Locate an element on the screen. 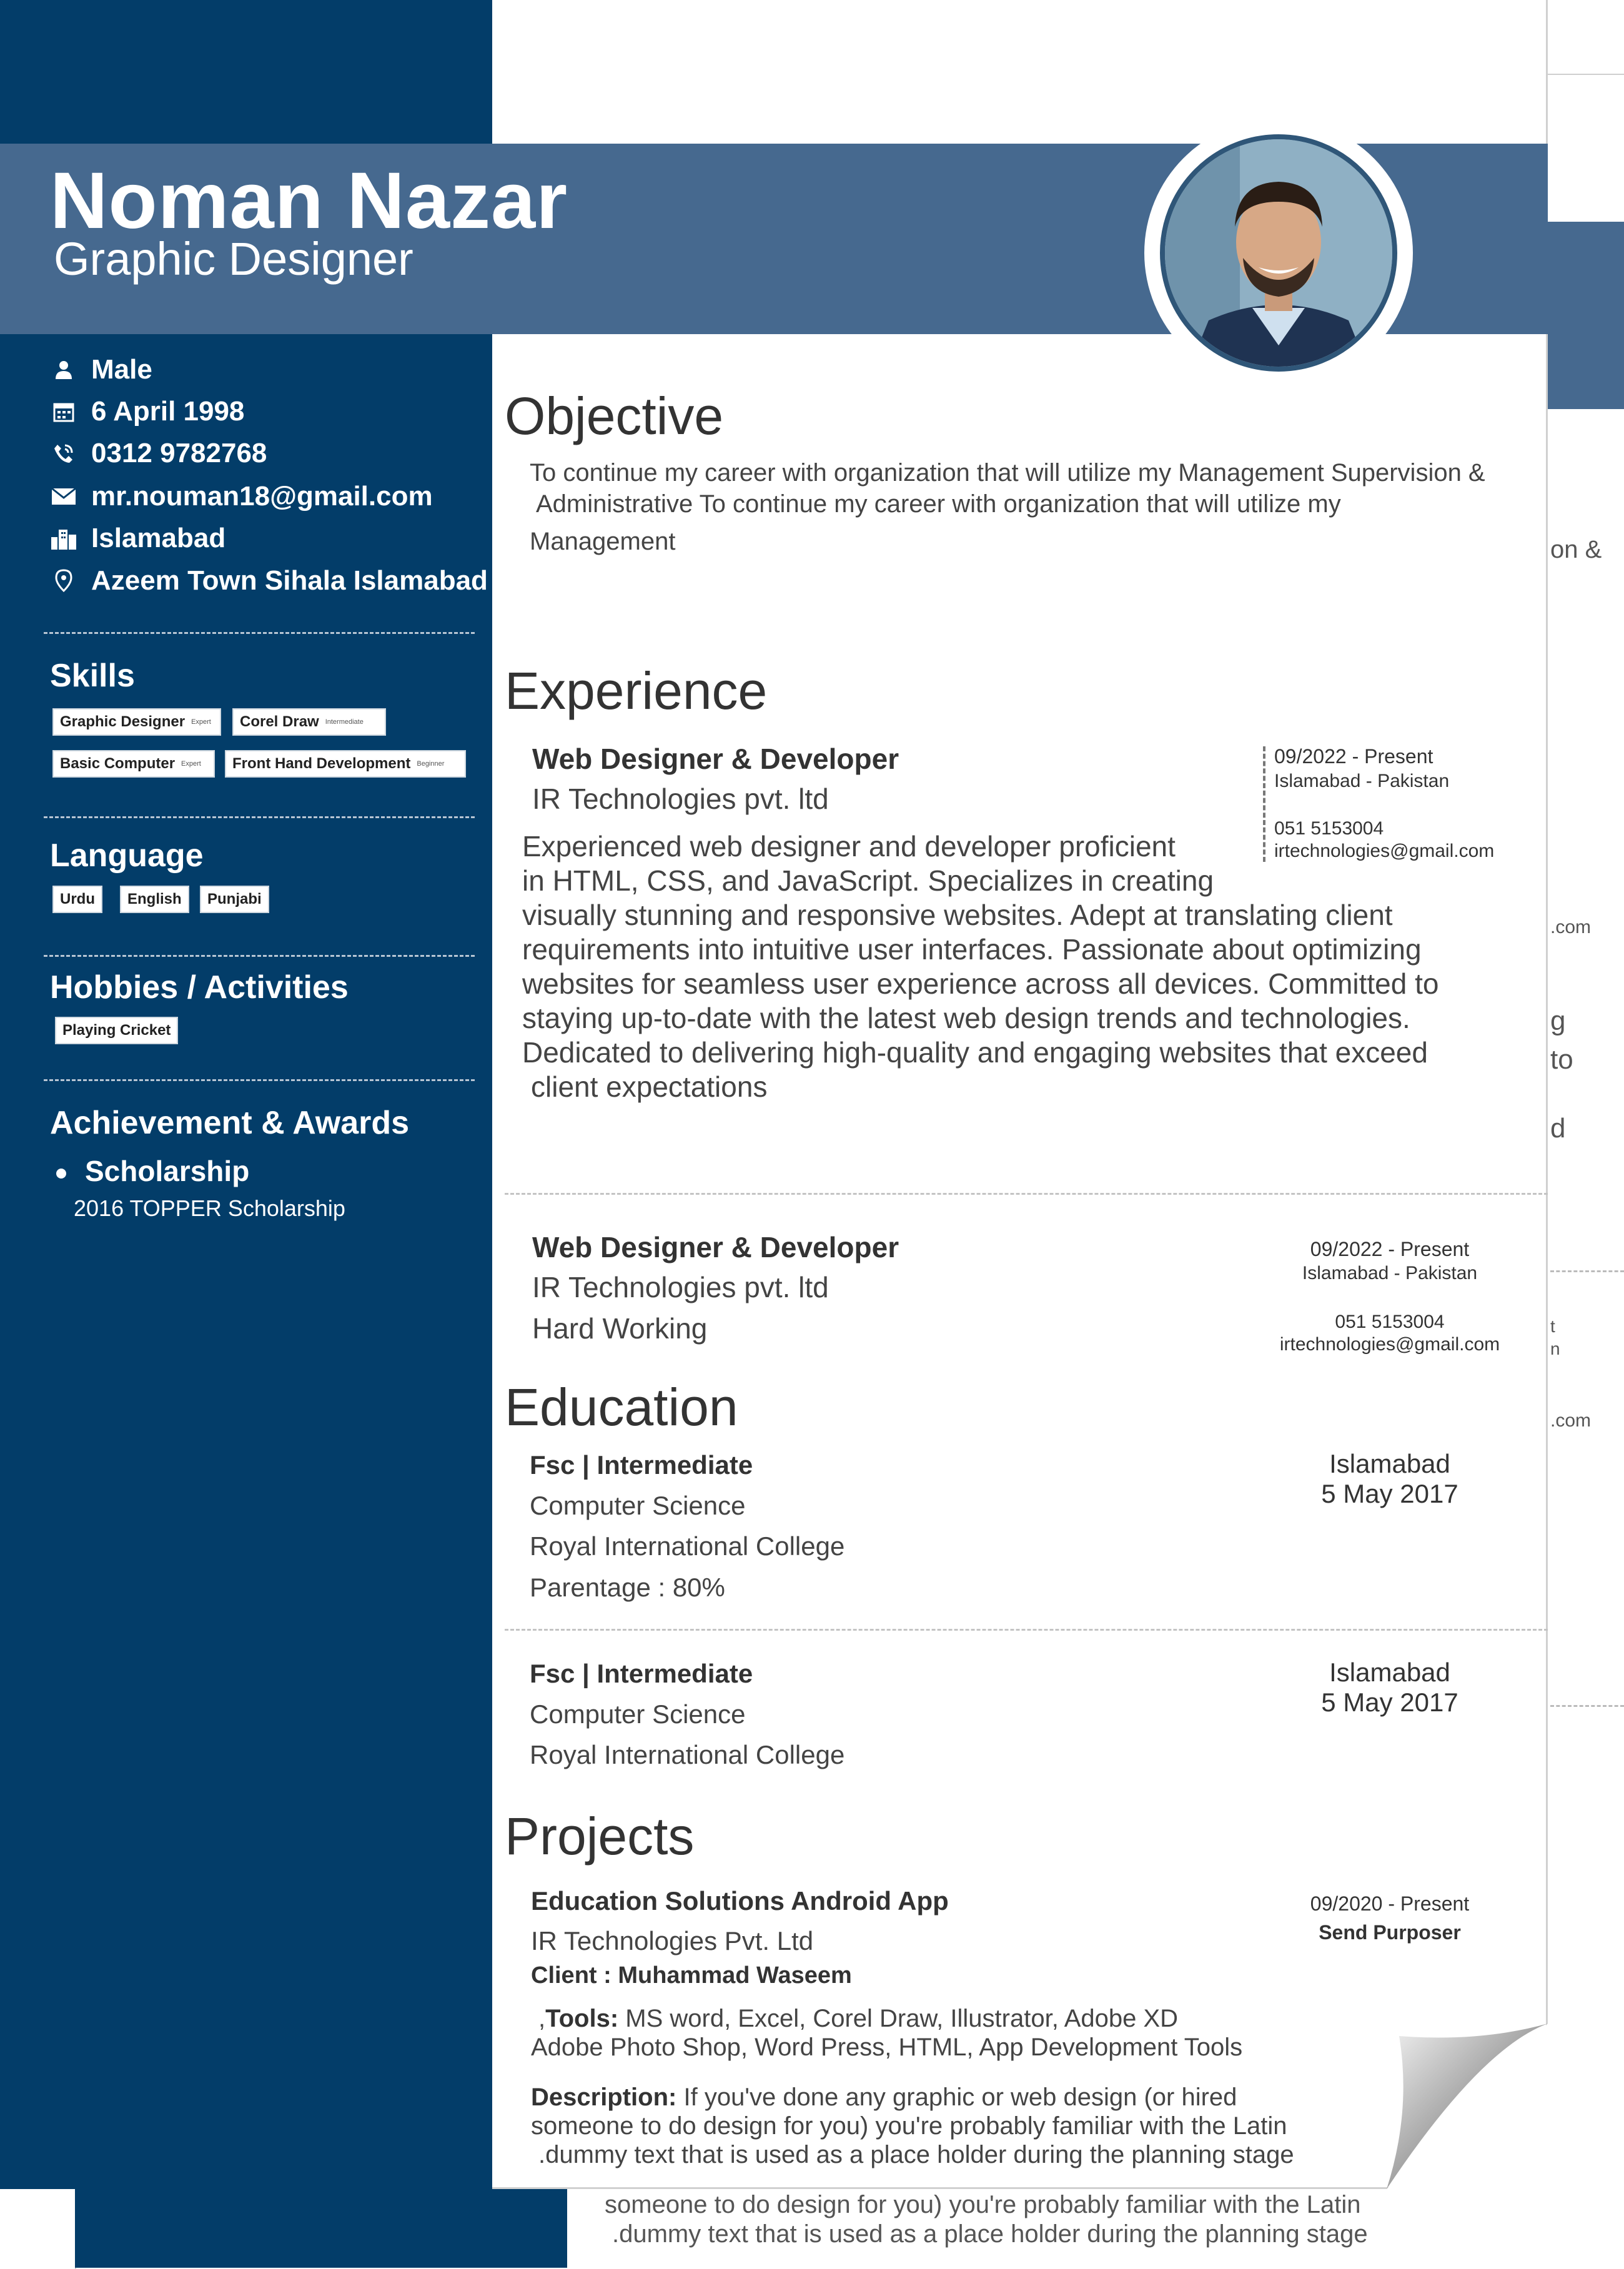  skill-name: Corel Draw is located at coordinates (279, 721).